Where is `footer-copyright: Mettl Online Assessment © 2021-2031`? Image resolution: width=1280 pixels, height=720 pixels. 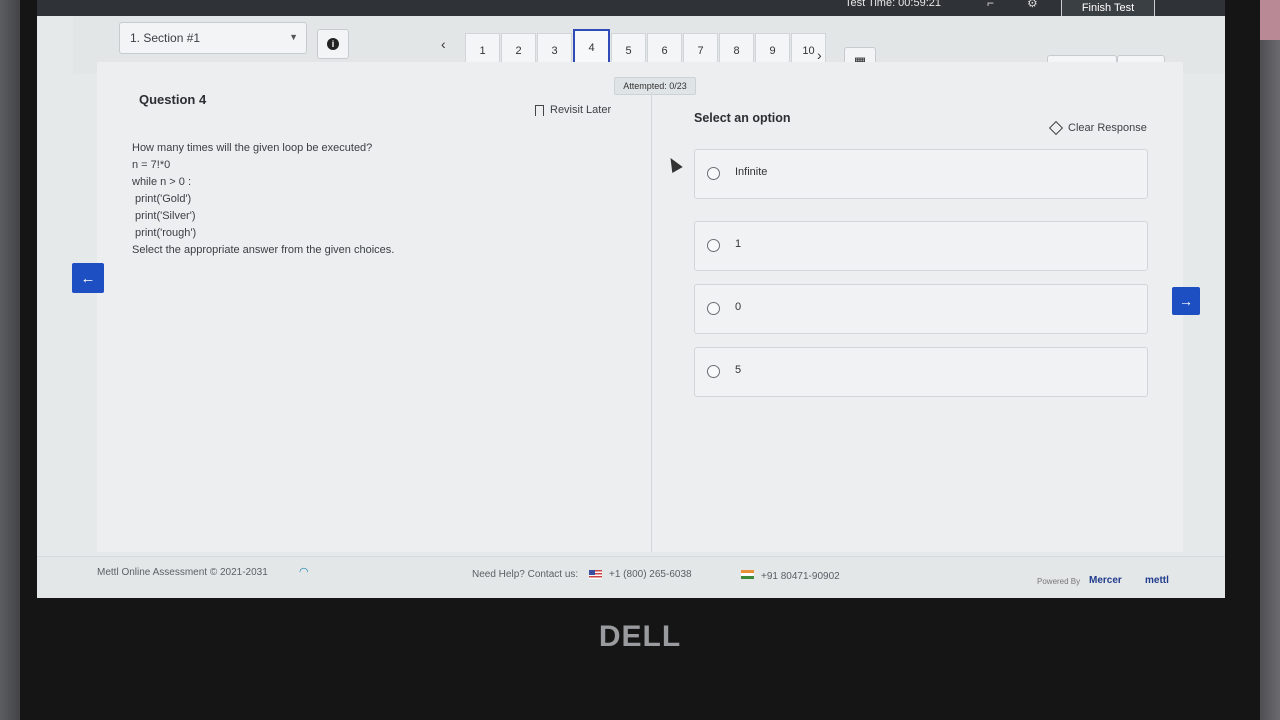 footer-copyright: Mettl Online Assessment © 2021-2031 is located at coordinates (182, 572).